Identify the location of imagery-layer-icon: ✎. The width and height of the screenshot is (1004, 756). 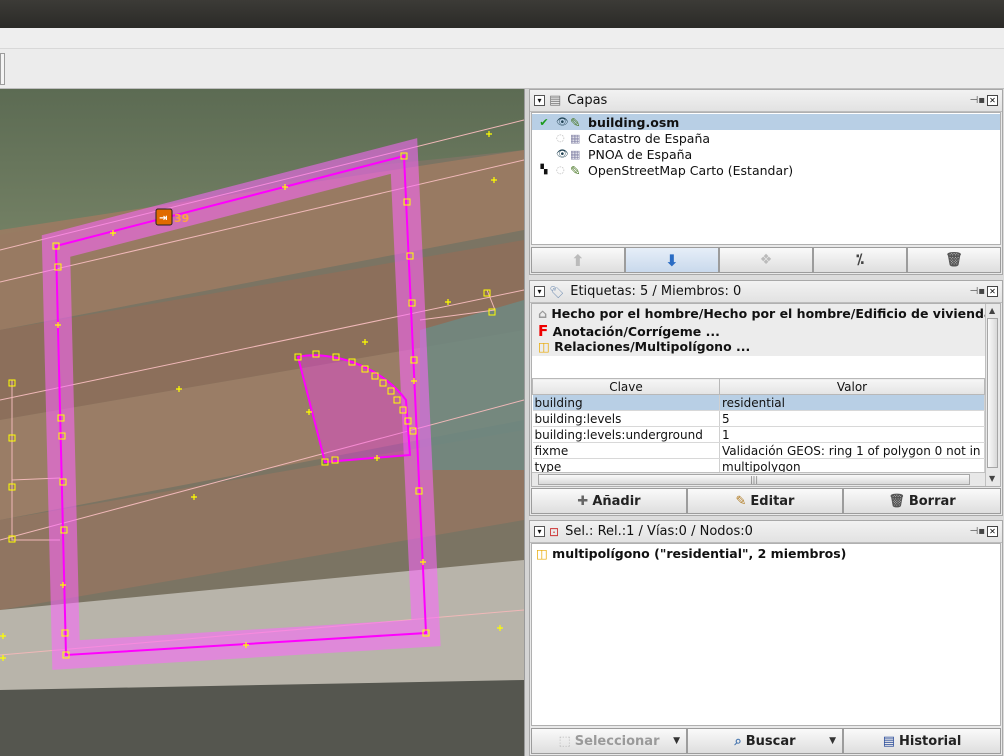
(575, 170).